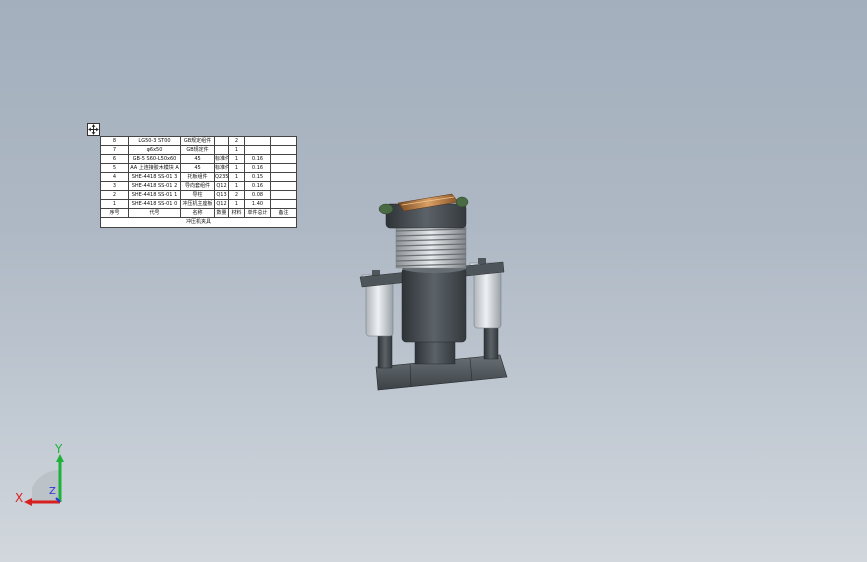  What do you see at coordinates (114, 213) in the screenshot?
I see `bom-header-cell: 序号` at bounding box center [114, 213].